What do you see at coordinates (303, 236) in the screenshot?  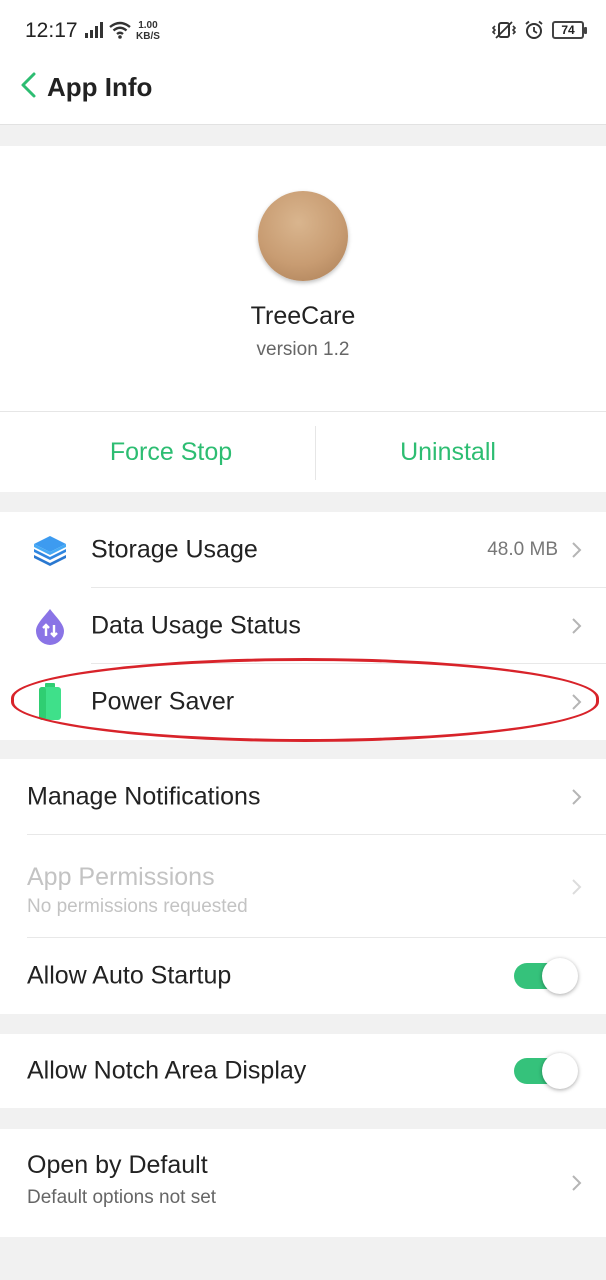 I see `app-icon` at bounding box center [303, 236].